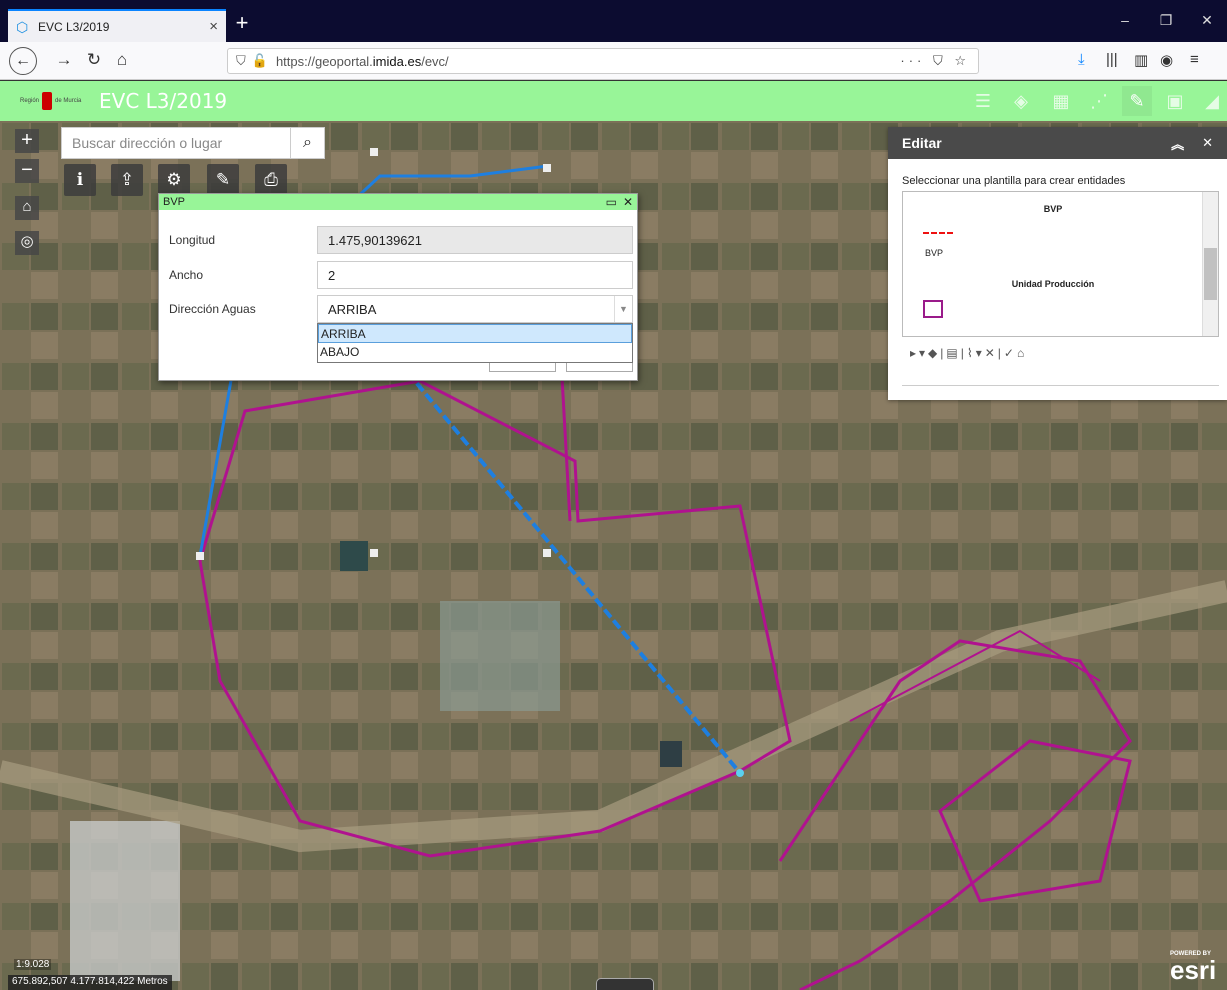  Describe the element at coordinates (934, 253) in the screenshot. I see `template-label: BVP` at that location.